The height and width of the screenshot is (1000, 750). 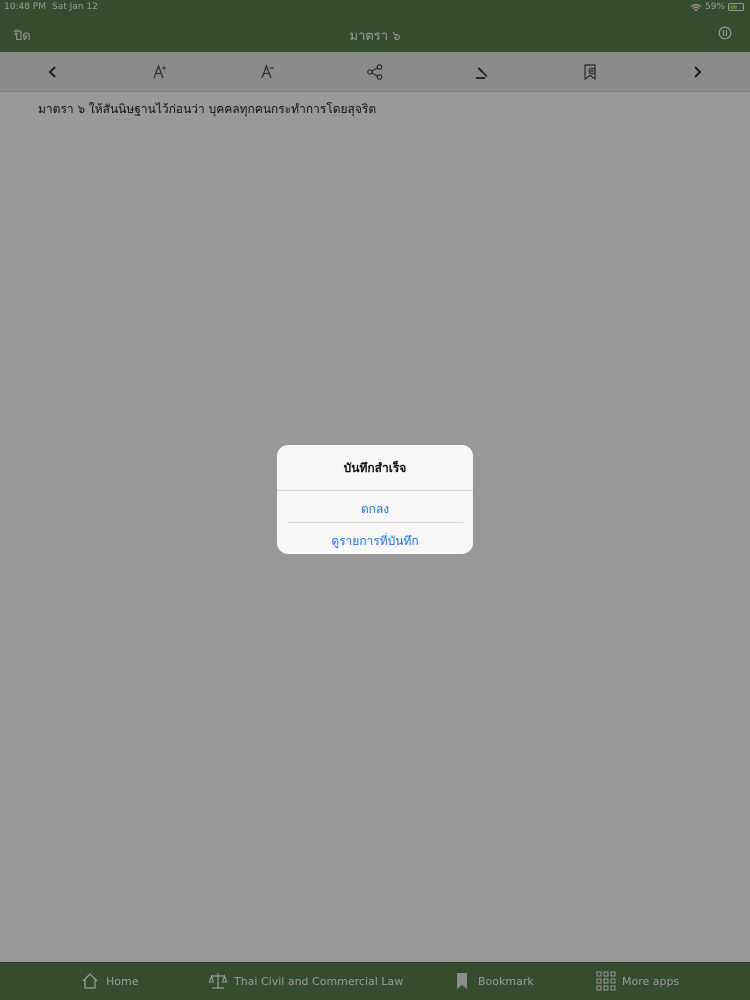 I want to click on save-success-alert: บันทึกสำเร็จ ตกลง ดูรายการที่บันทึก, so click(x=375, y=499).